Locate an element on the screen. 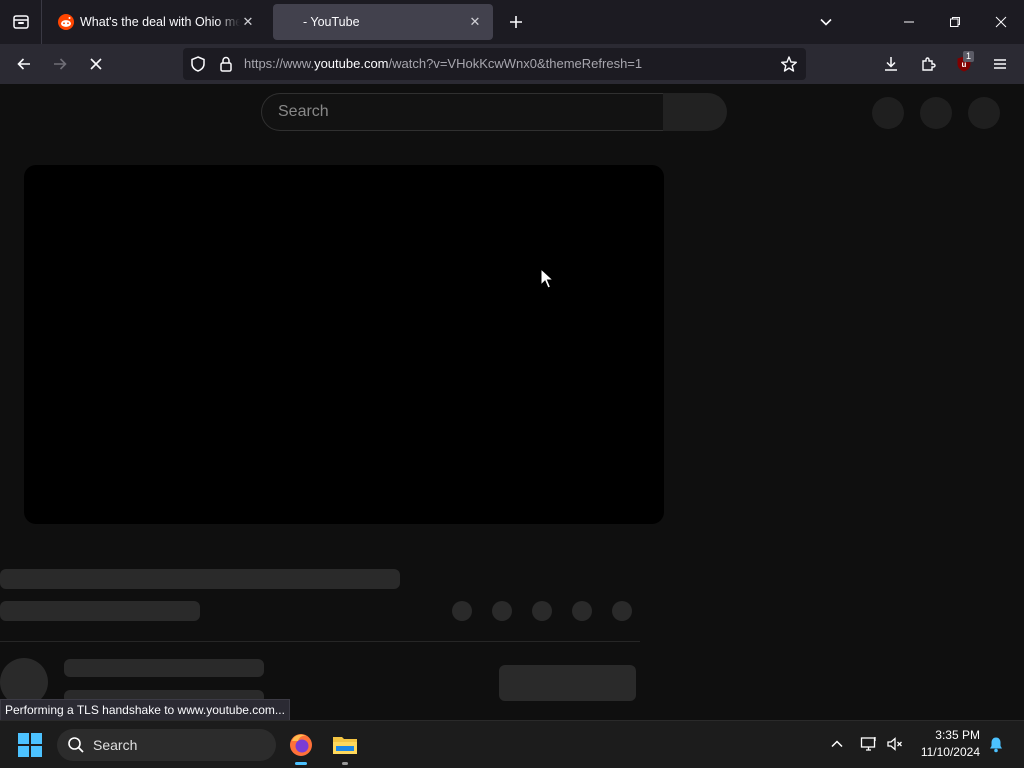 This screenshot has height=768, width=1024. youtube-search-input: Search is located at coordinates (462, 112).